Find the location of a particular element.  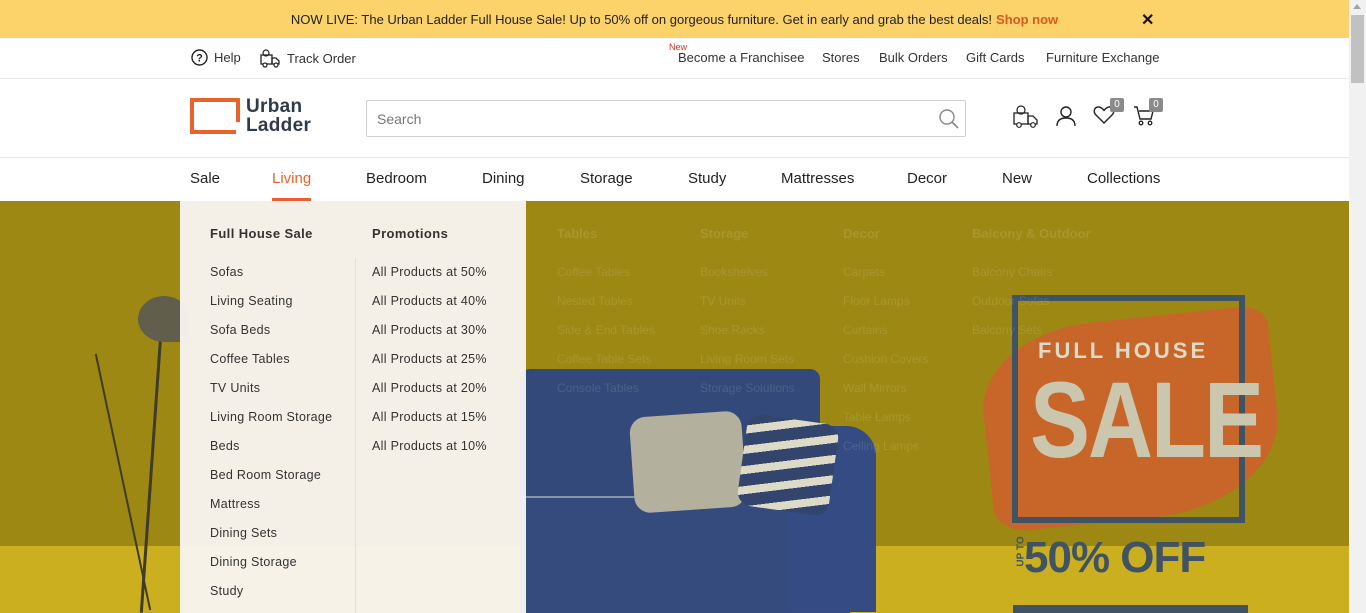

user-icon is located at coordinates (1066, 116).